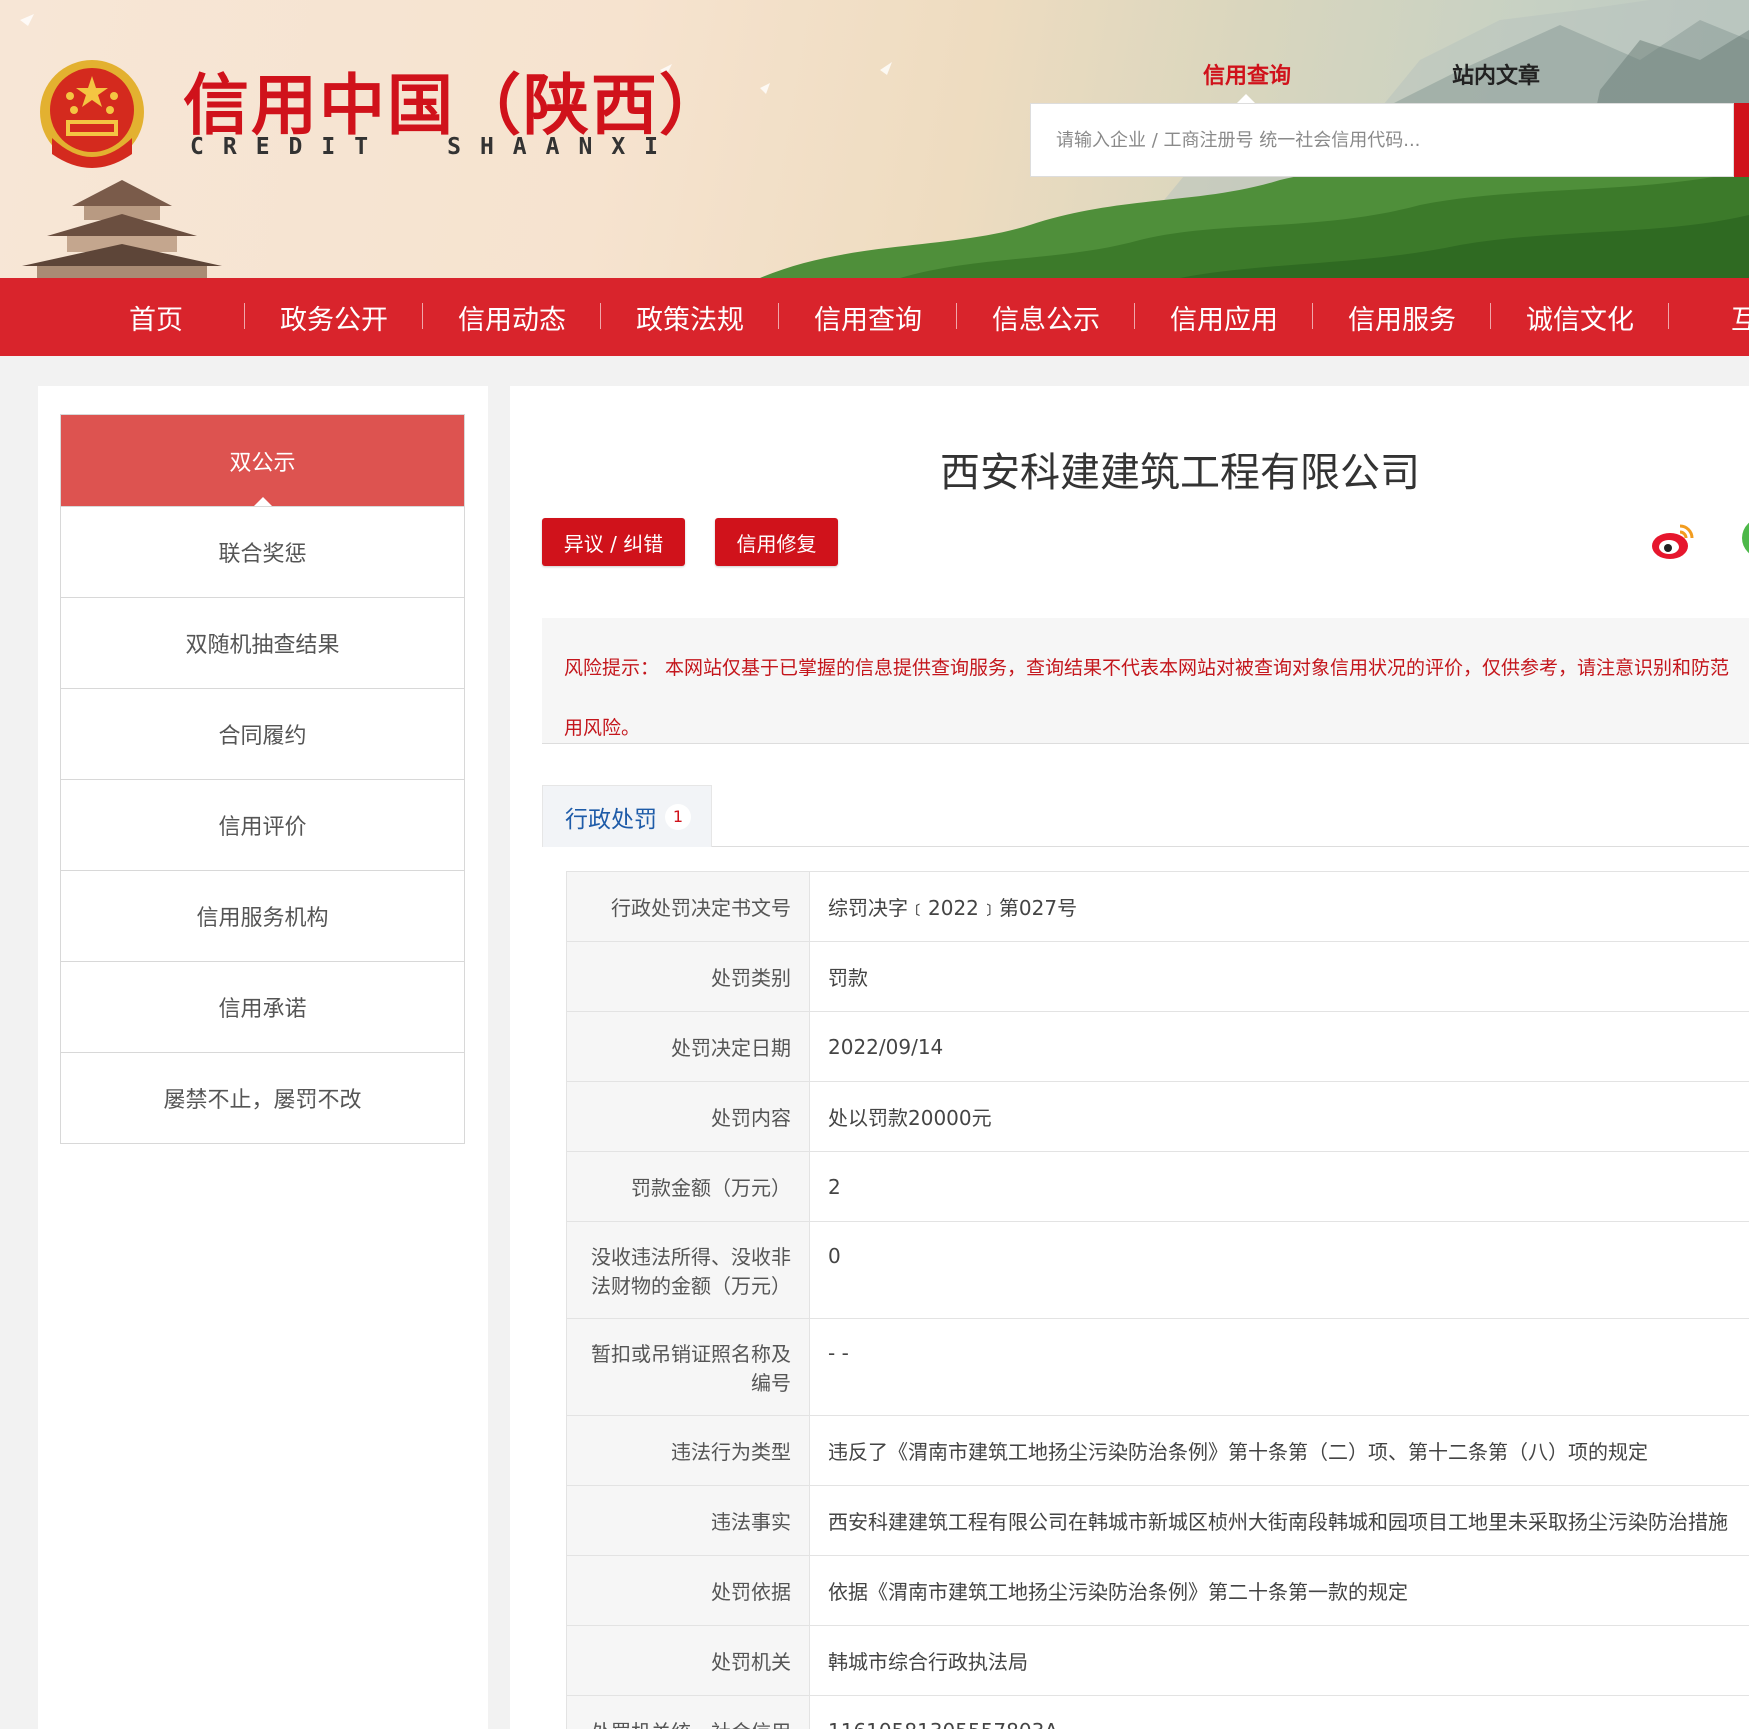 The image size is (1749, 1729). I want to click on company-name: 西安科建建筑工程有限公司, so click(1180, 473).